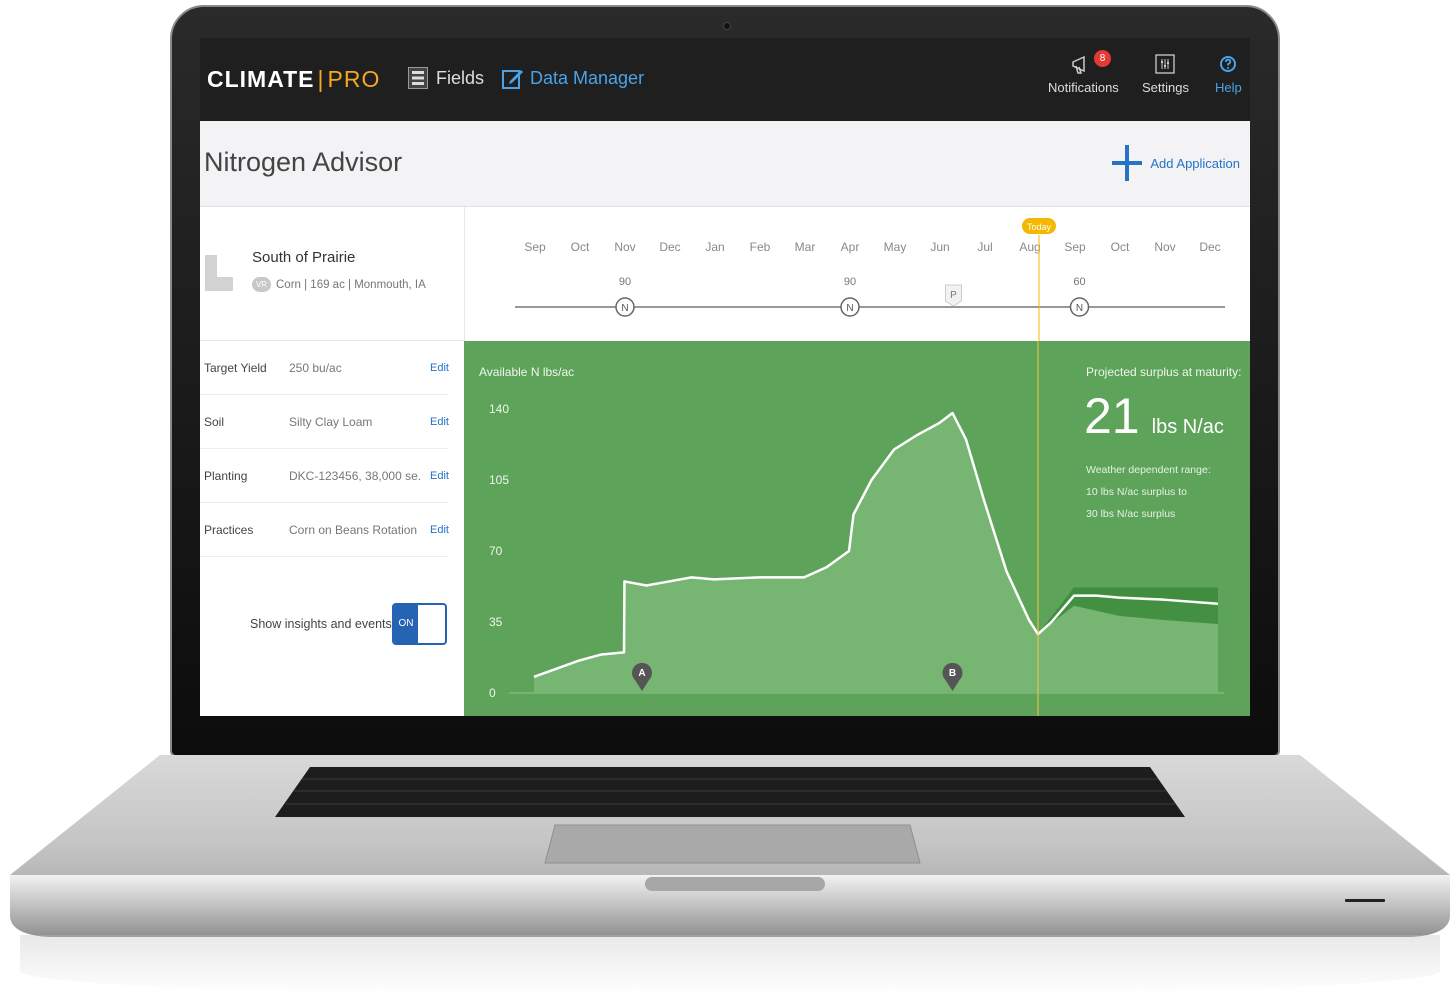  Describe the element at coordinates (730, 965) in the screenshot. I see `laptop-reflection` at that location.